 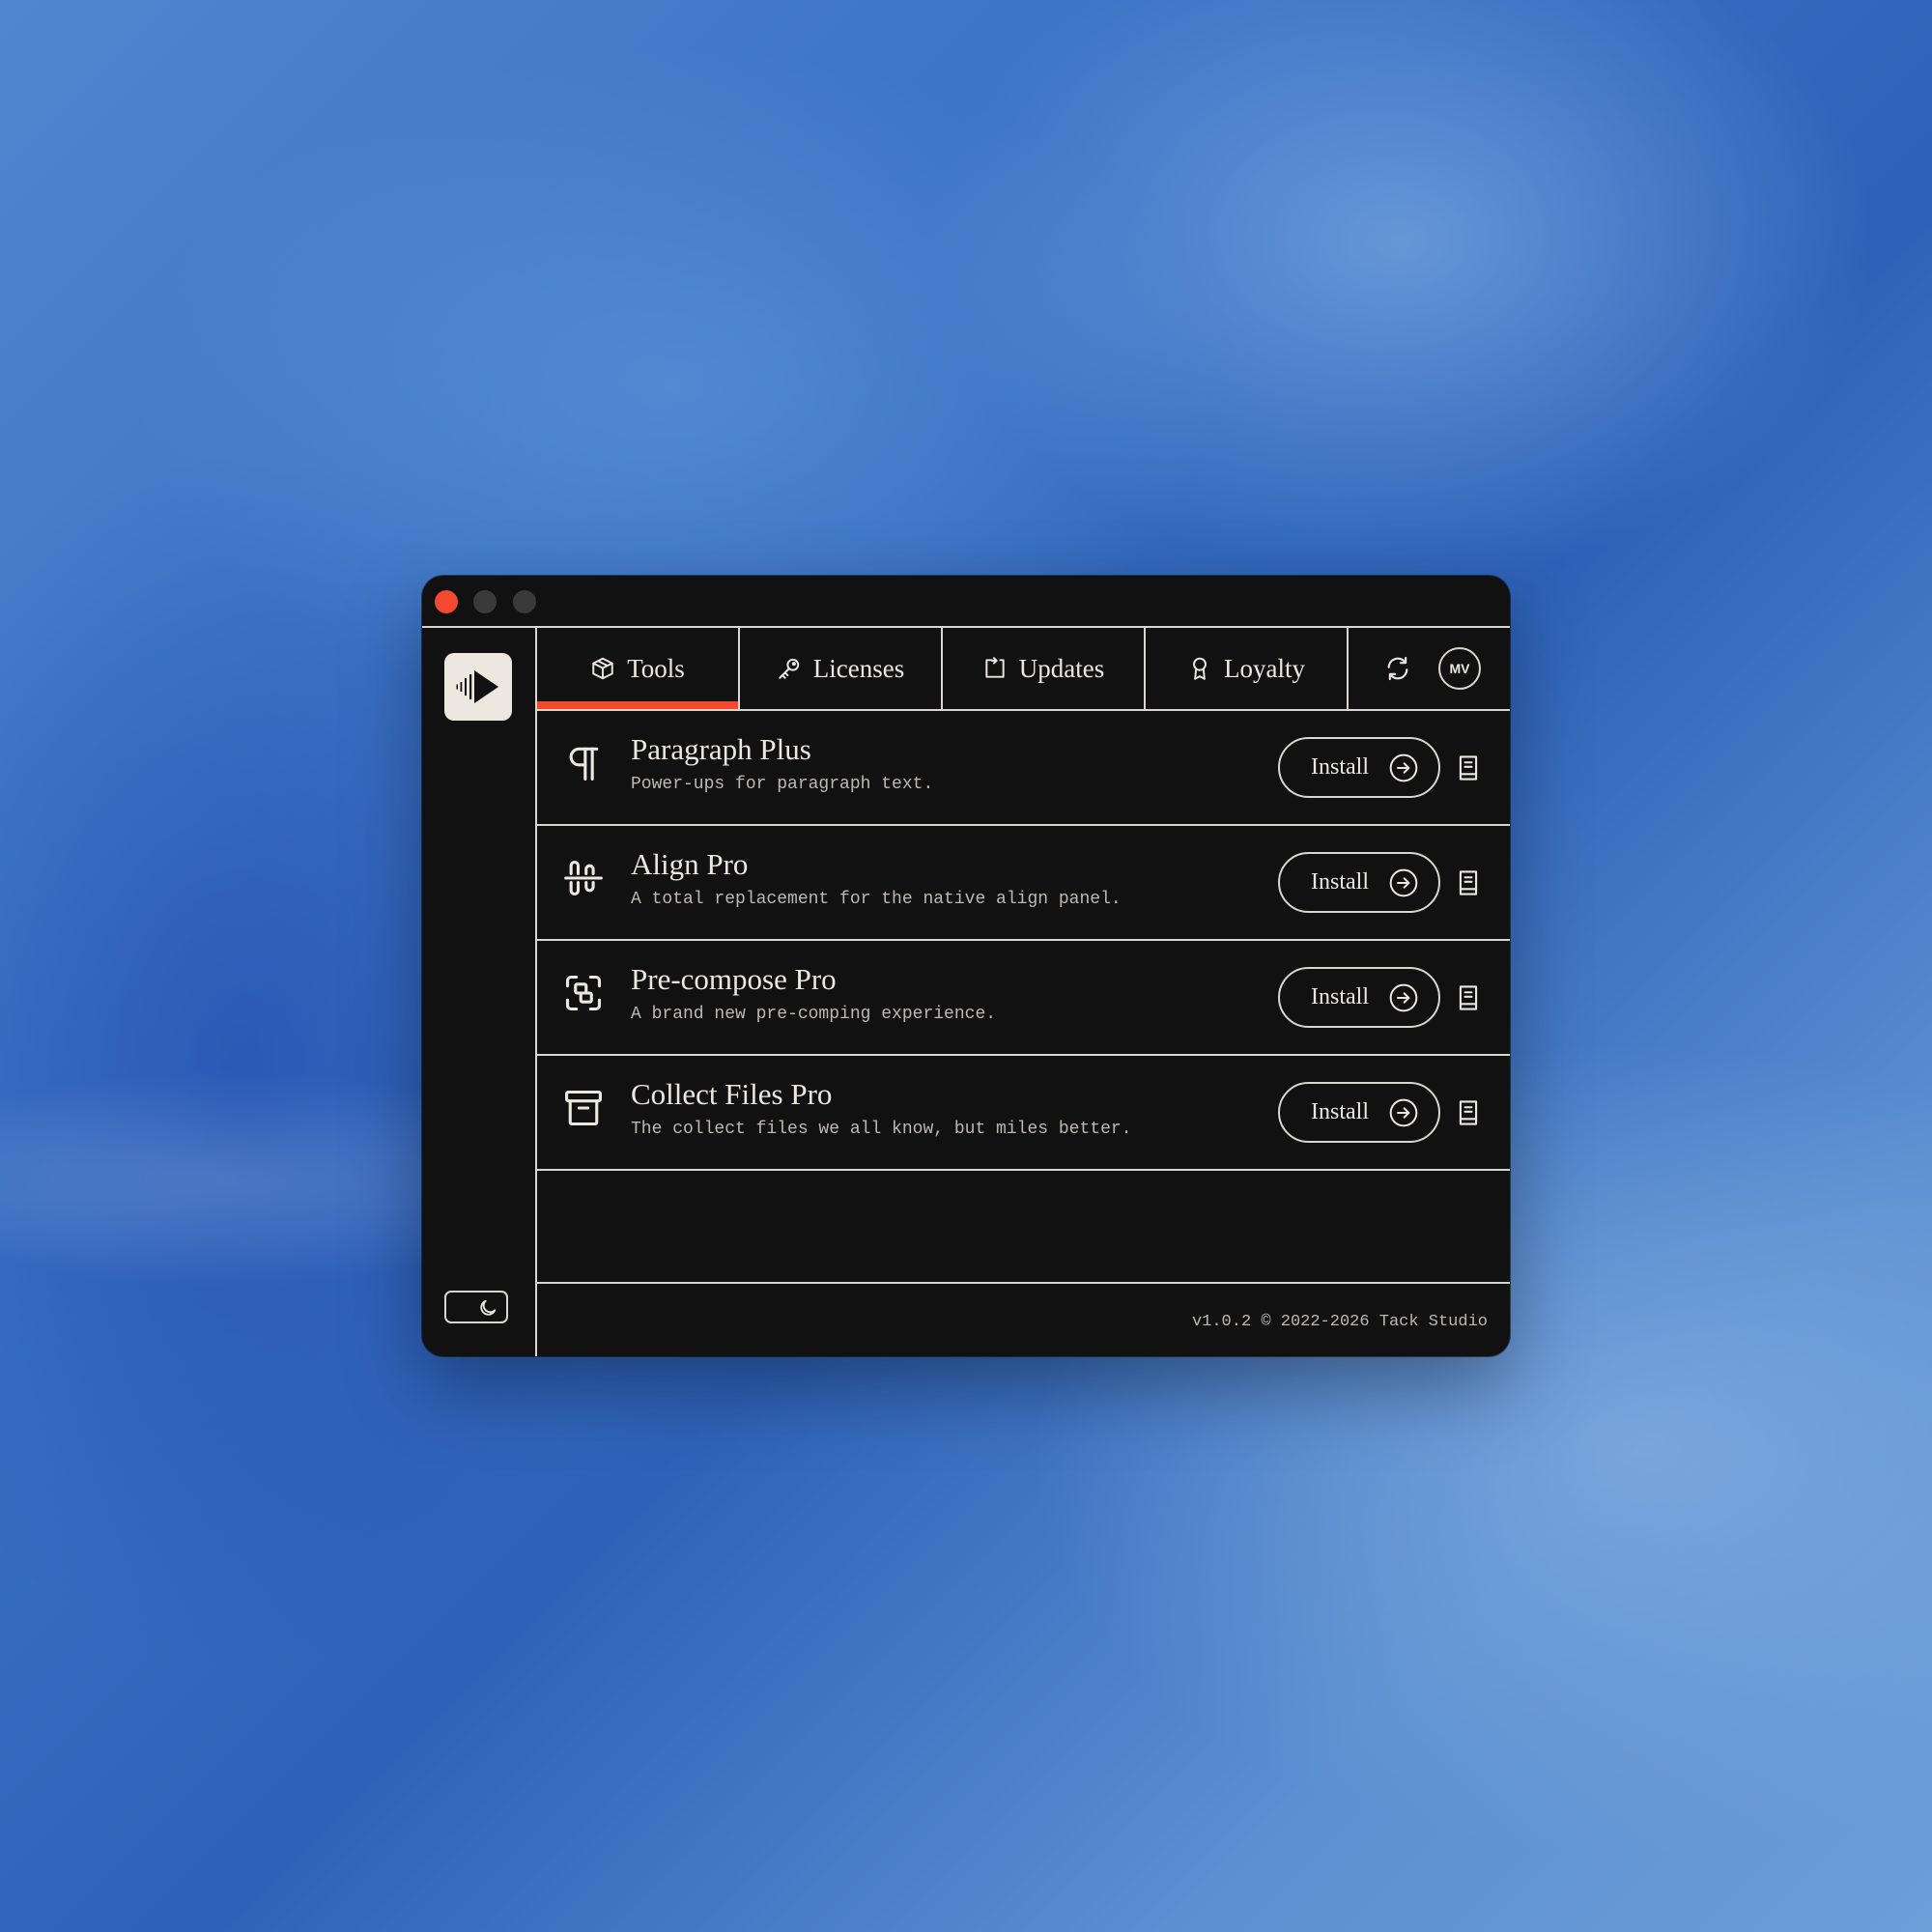 What do you see at coordinates (858, 668) in the screenshot?
I see `tab-label: Licenses` at bounding box center [858, 668].